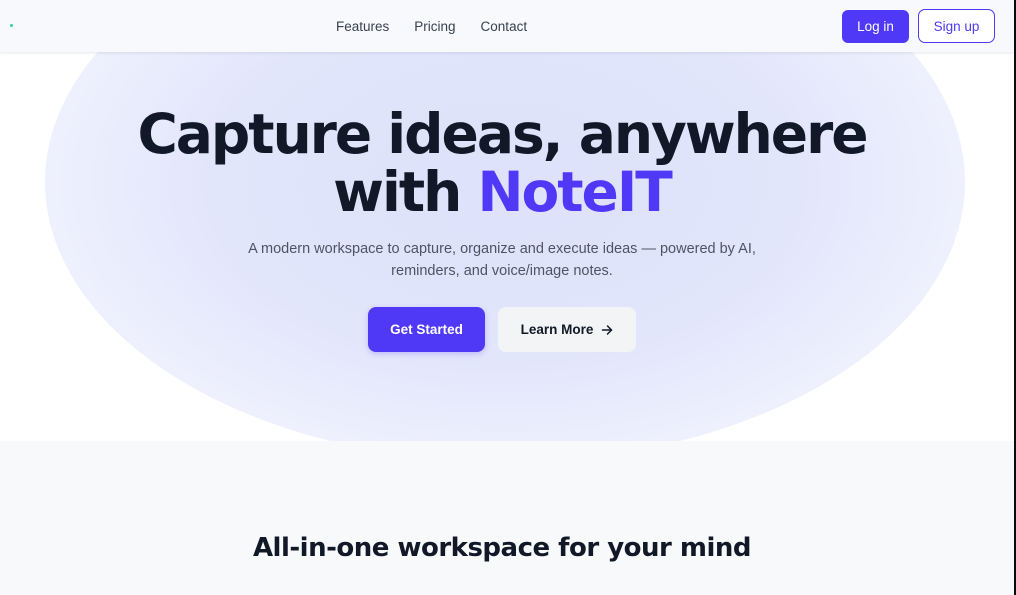 The width and height of the screenshot is (1016, 595). I want to click on learn-more-button: Learn More, so click(567, 329).